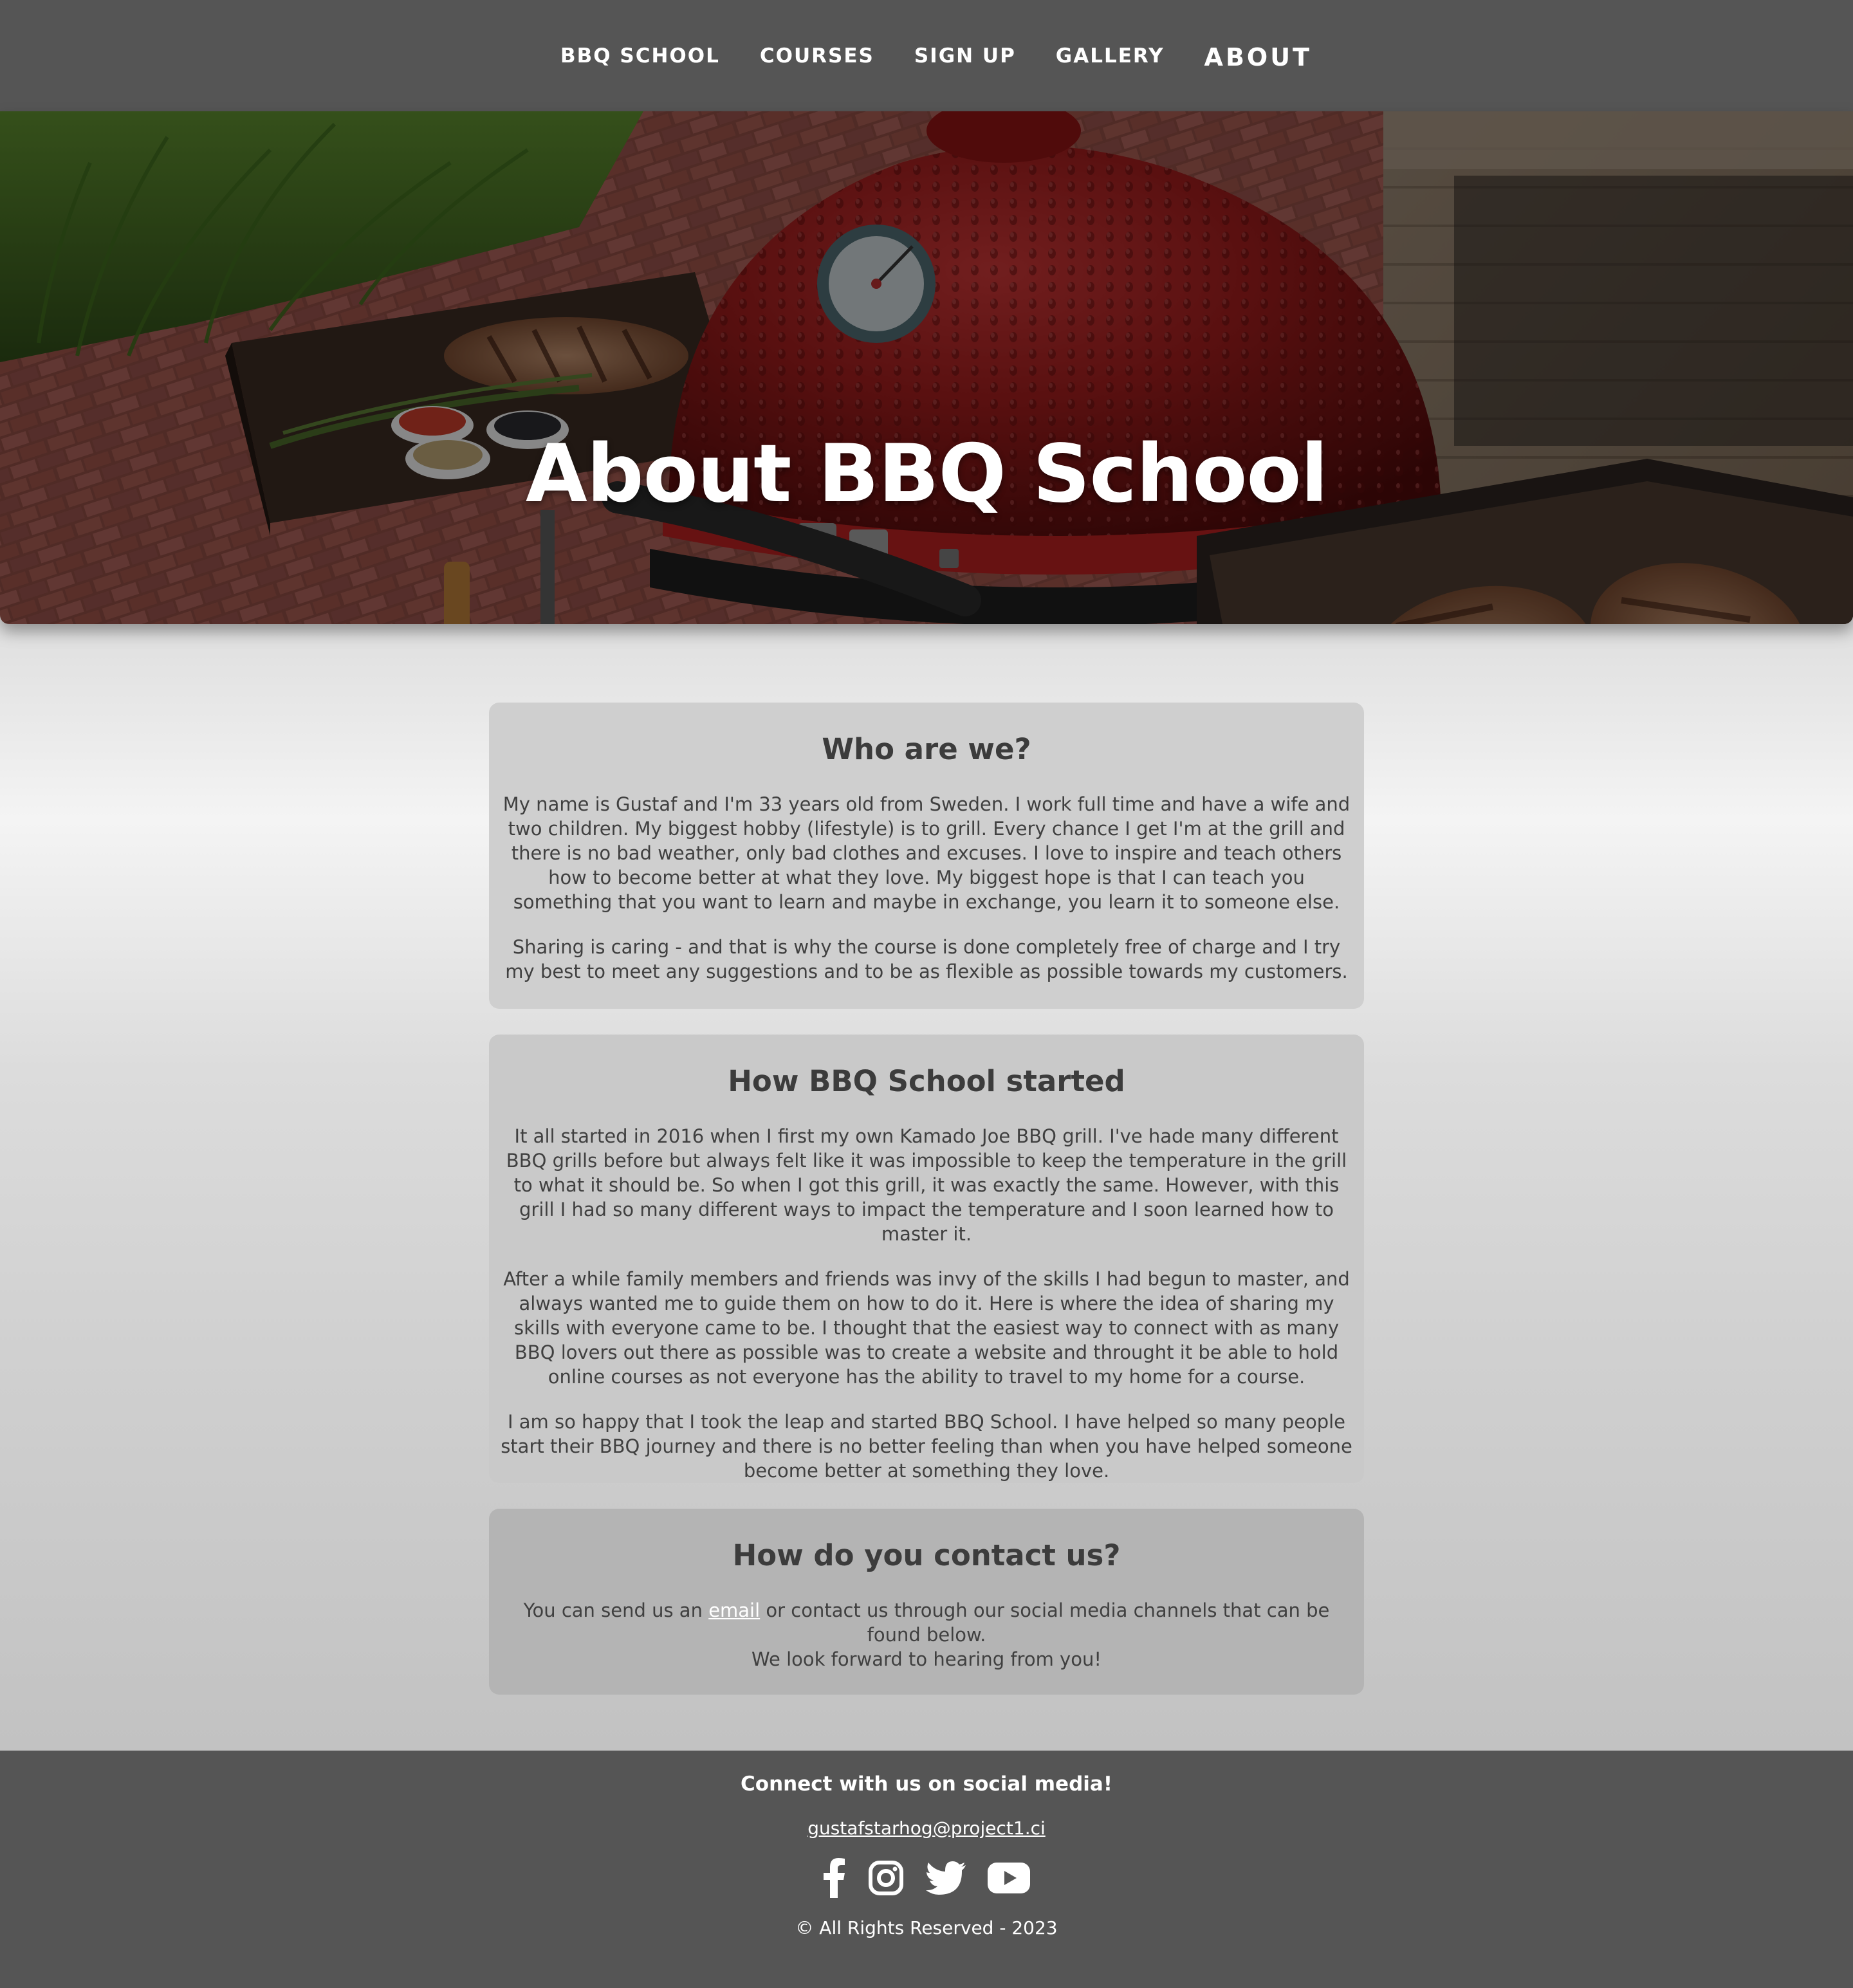  What do you see at coordinates (834, 1878) in the screenshot?
I see `facebook-icon` at bounding box center [834, 1878].